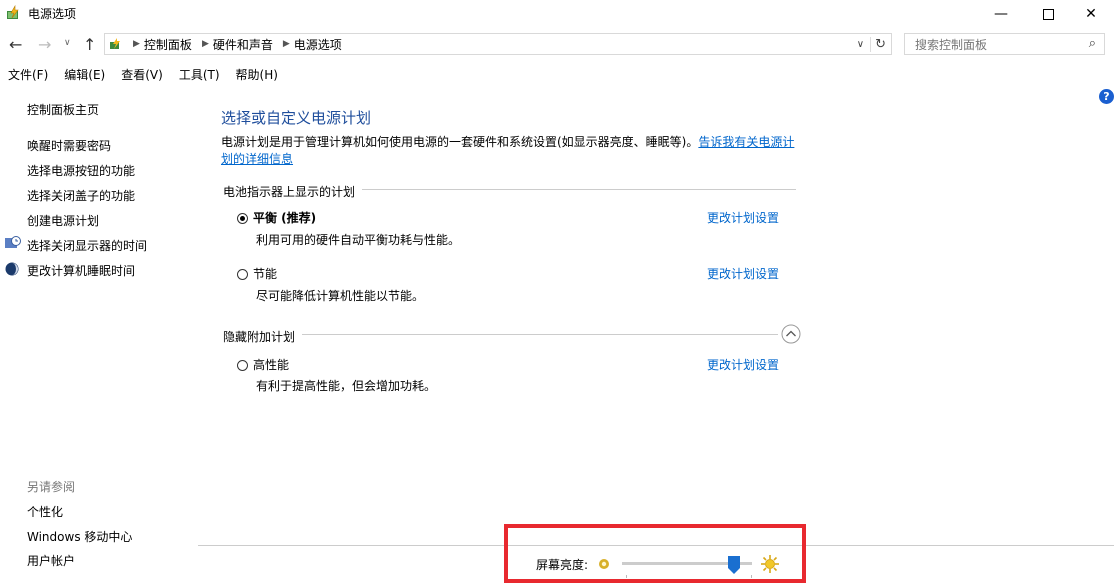  Describe the element at coordinates (28, 75) in the screenshot. I see `menu-file: 文件(F)` at that location.